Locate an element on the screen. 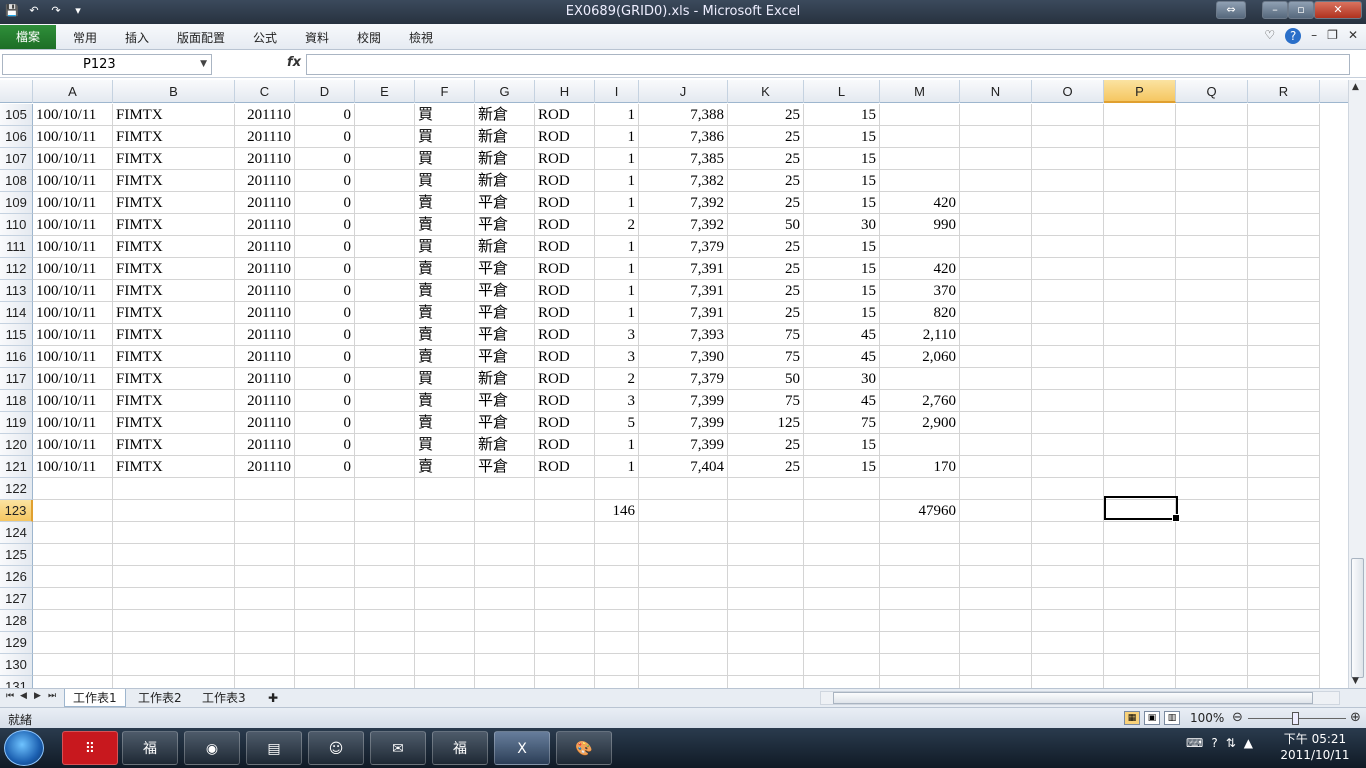  page-break-view-icon: ▥ is located at coordinates (1172, 718).